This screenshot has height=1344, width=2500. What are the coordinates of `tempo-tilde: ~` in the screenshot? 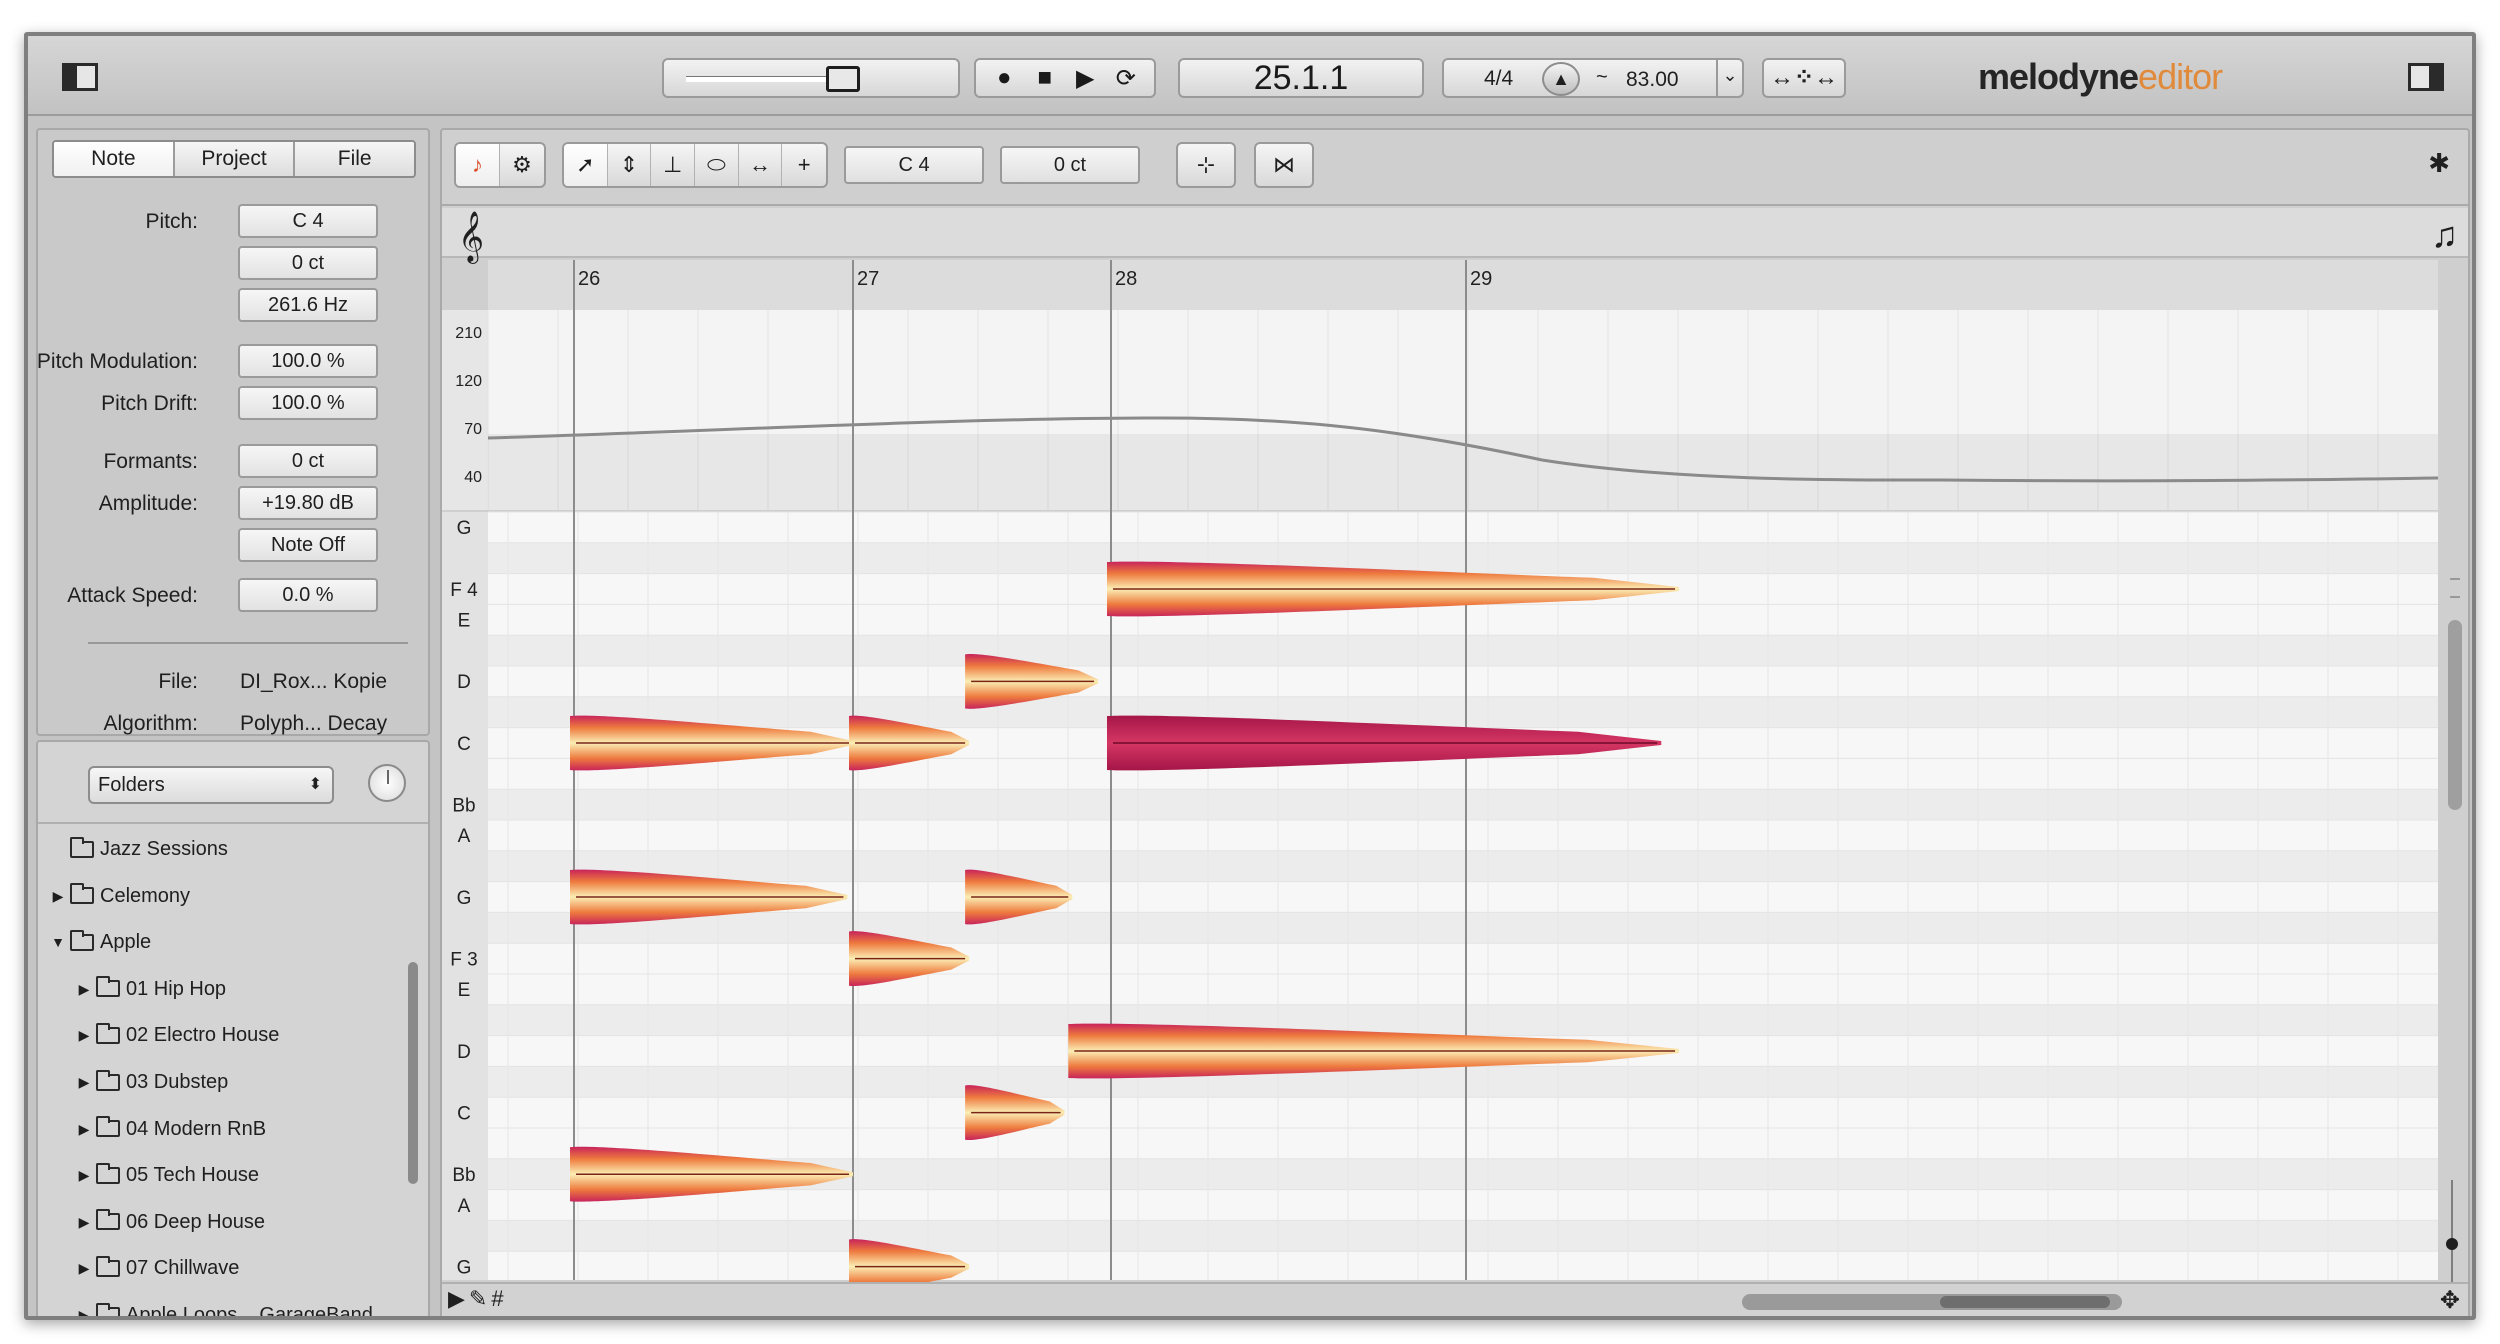 It's located at (1602, 77).